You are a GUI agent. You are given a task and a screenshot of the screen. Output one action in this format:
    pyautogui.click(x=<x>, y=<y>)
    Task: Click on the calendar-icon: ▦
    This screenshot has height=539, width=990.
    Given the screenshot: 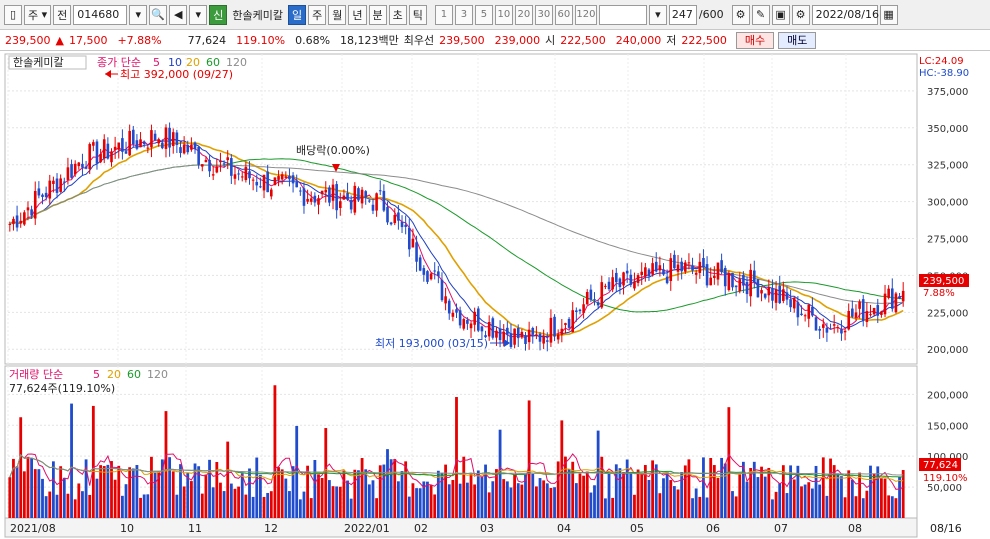 What is the action you would take?
    pyautogui.click(x=888, y=14)
    